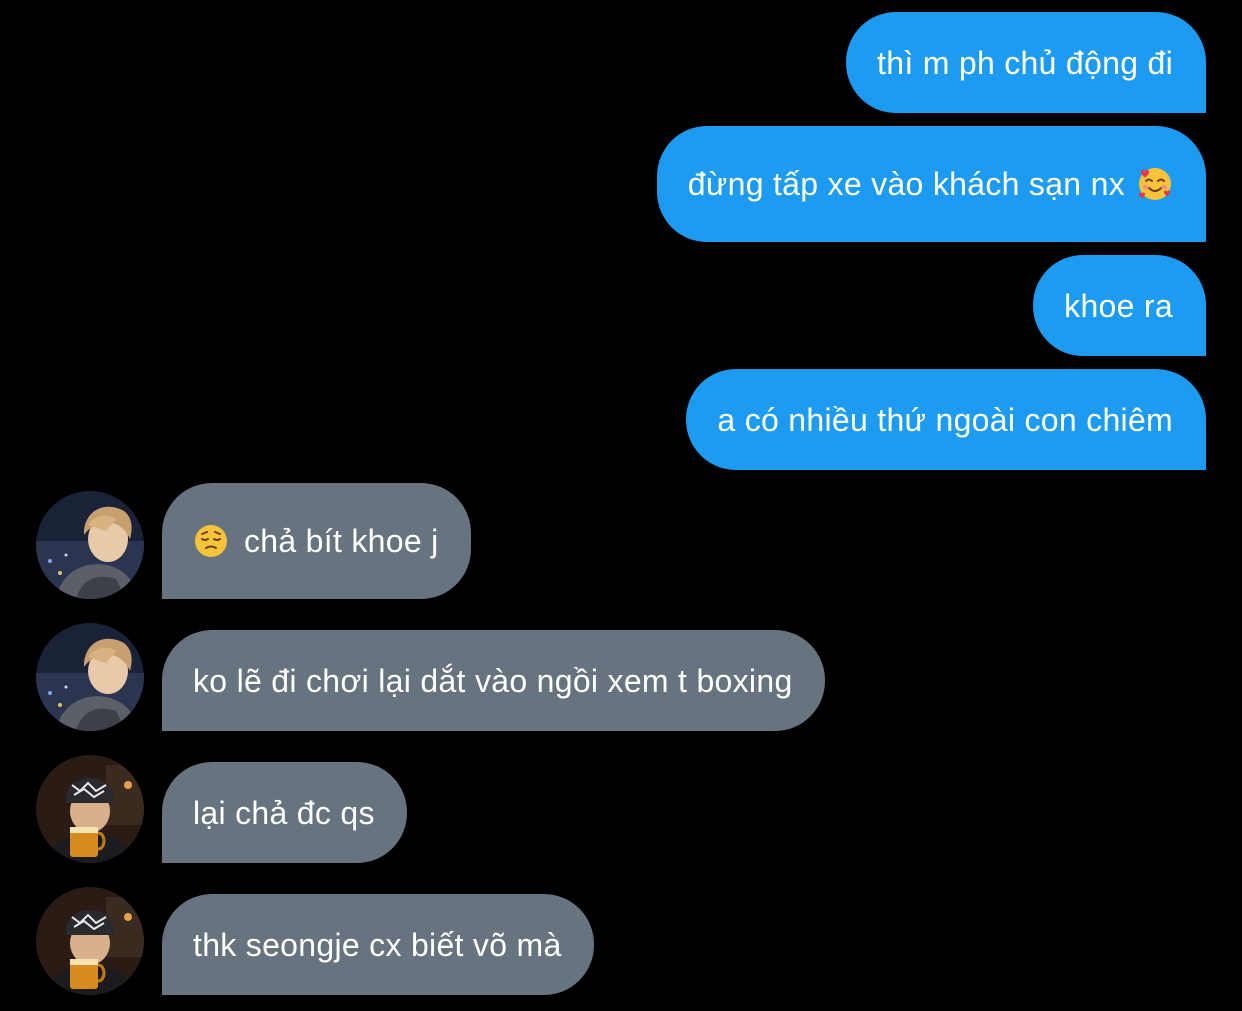 The width and height of the screenshot is (1242, 1011). What do you see at coordinates (906, 184) in the screenshot?
I see `message-text: đừng tấp xe vào khách sạn nx` at bounding box center [906, 184].